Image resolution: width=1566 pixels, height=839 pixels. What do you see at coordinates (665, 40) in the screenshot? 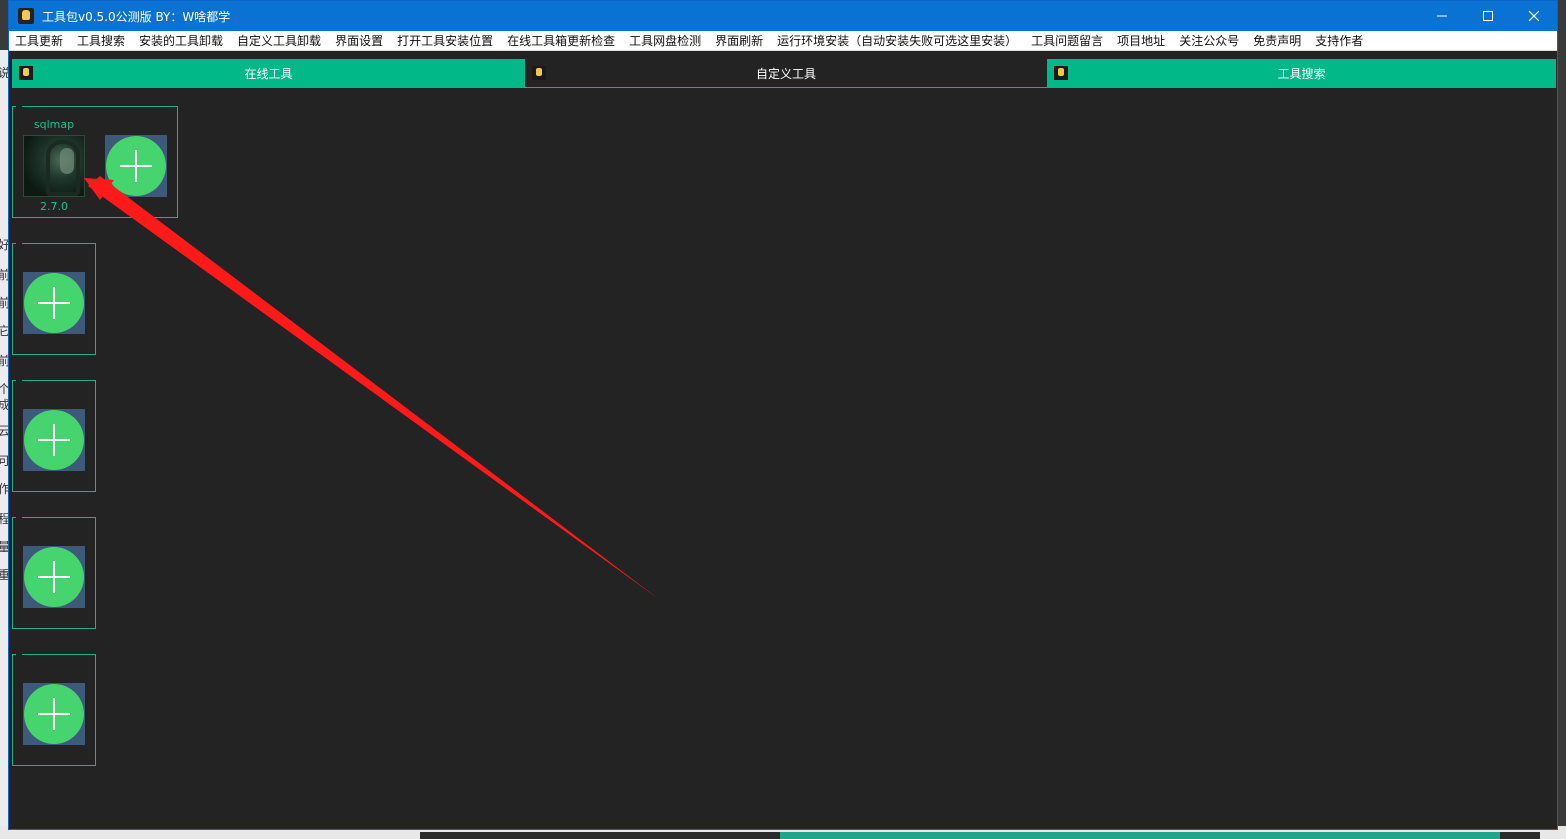
I see `menu-item-netdisk-check: 工具网盘检测` at bounding box center [665, 40].